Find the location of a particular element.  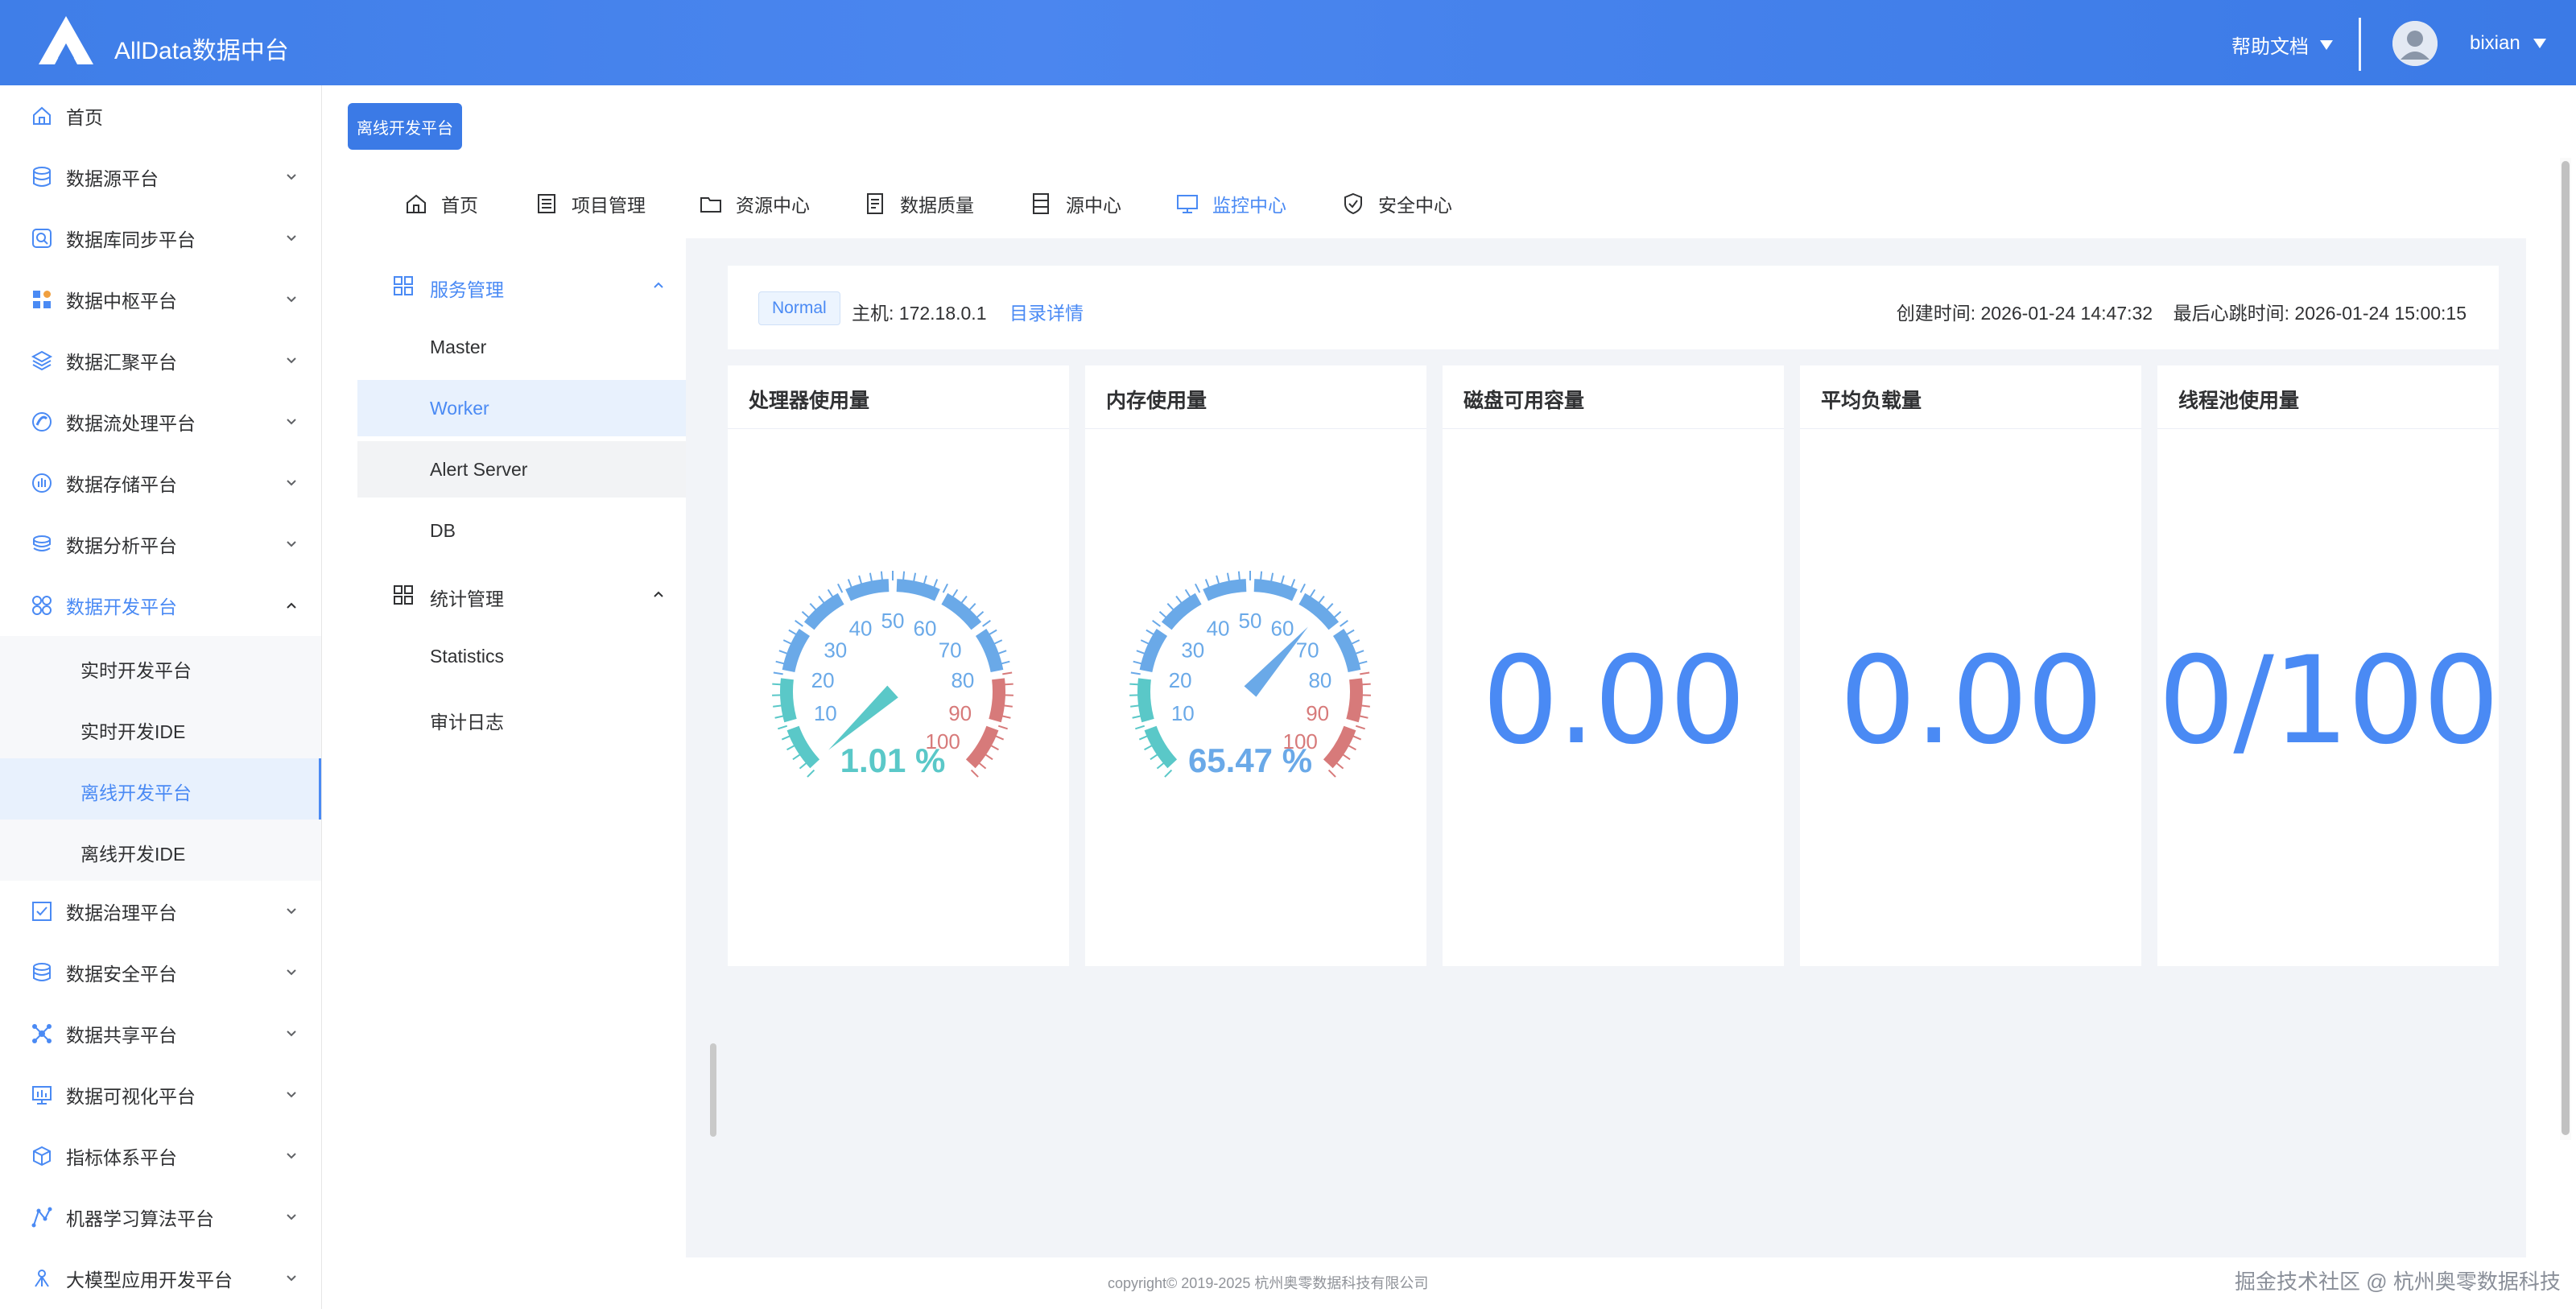

disk-capacity-value: 0.00 is located at coordinates (1614, 701).